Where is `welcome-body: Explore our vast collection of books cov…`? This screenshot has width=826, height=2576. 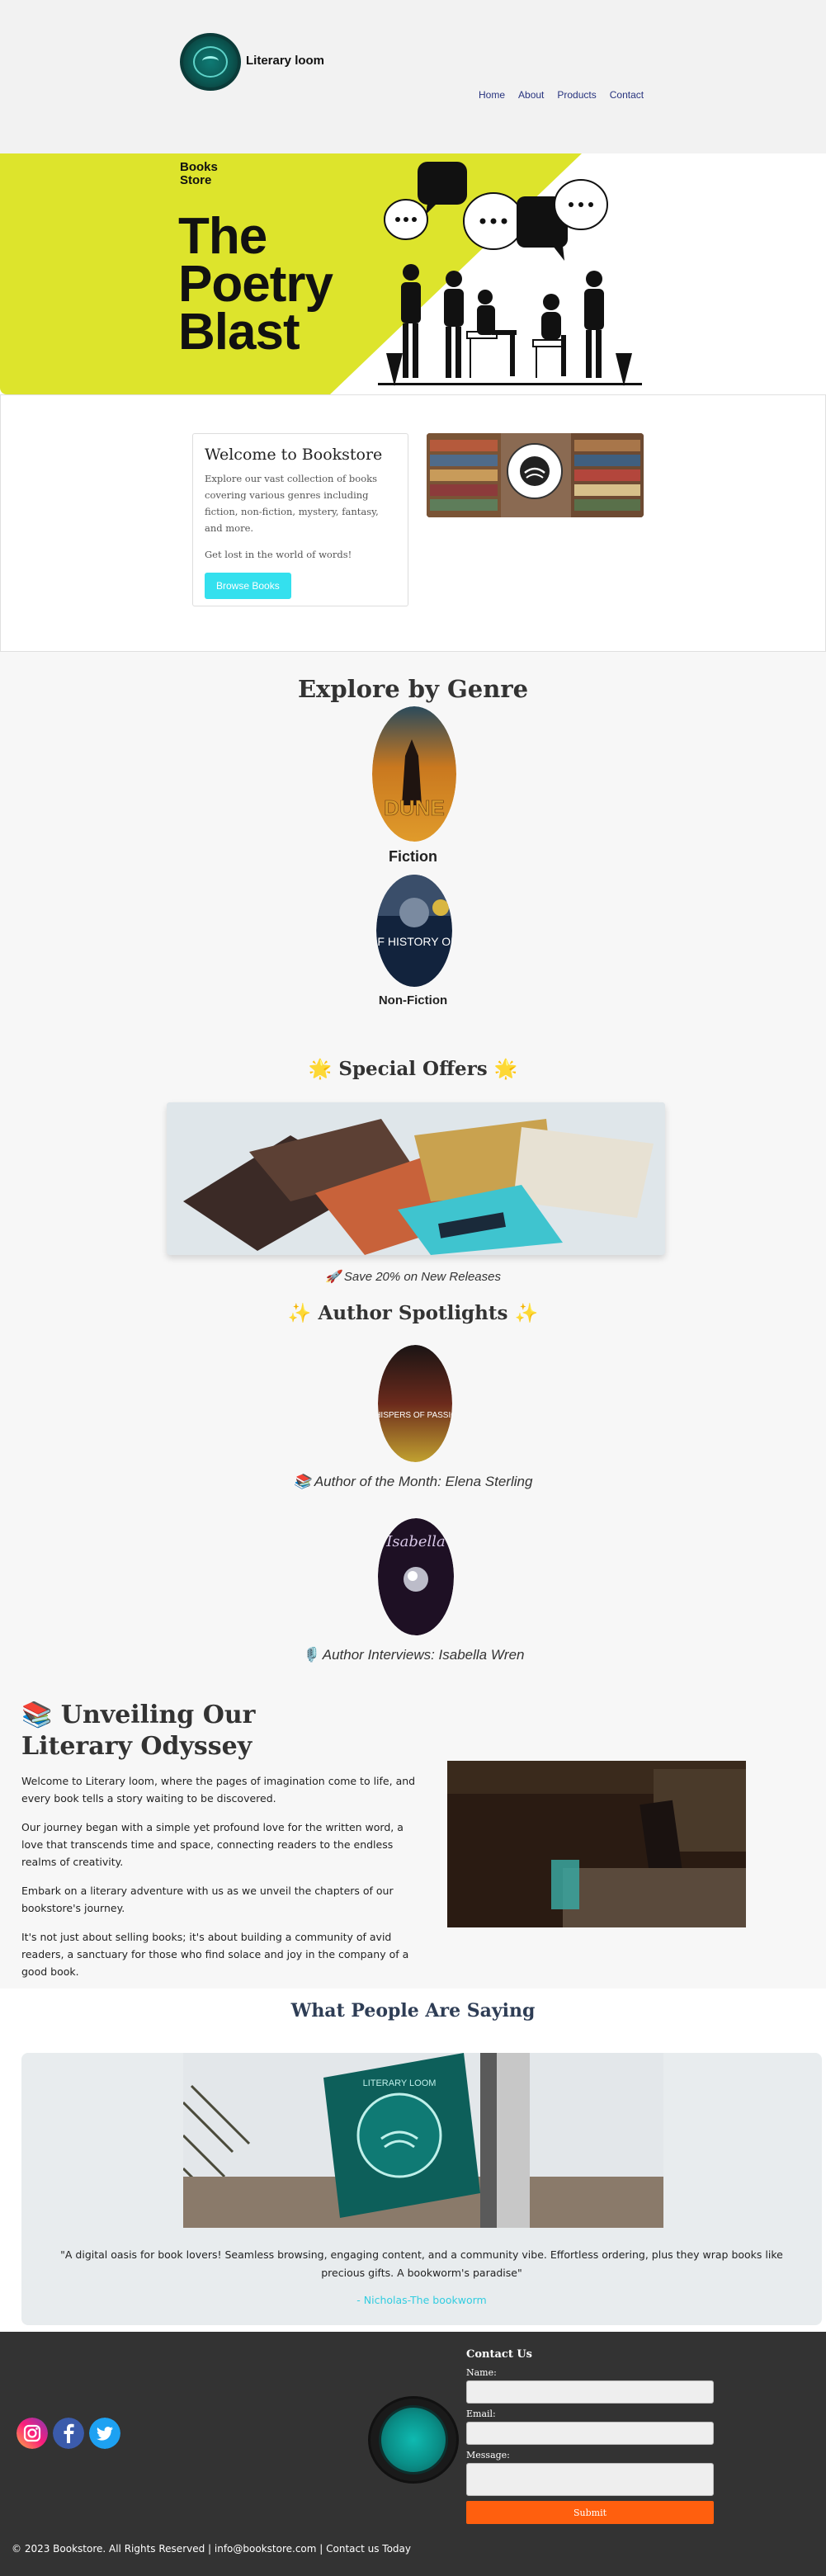 welcome-body: Explore our vast collection of books cov… is located at coordinates (292, 503).